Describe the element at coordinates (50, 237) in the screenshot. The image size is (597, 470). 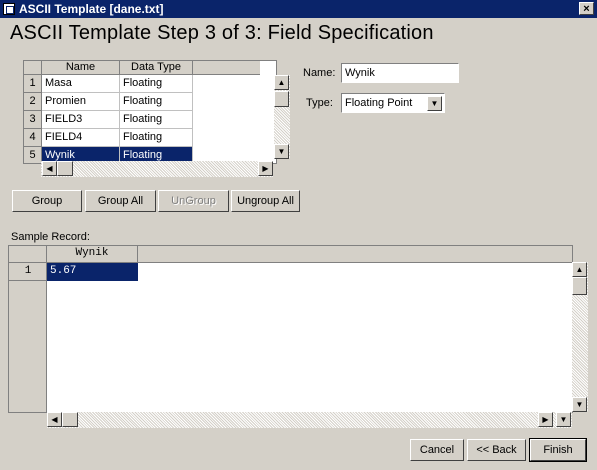
I see `sample-record-label: Sample Record:` at that location.